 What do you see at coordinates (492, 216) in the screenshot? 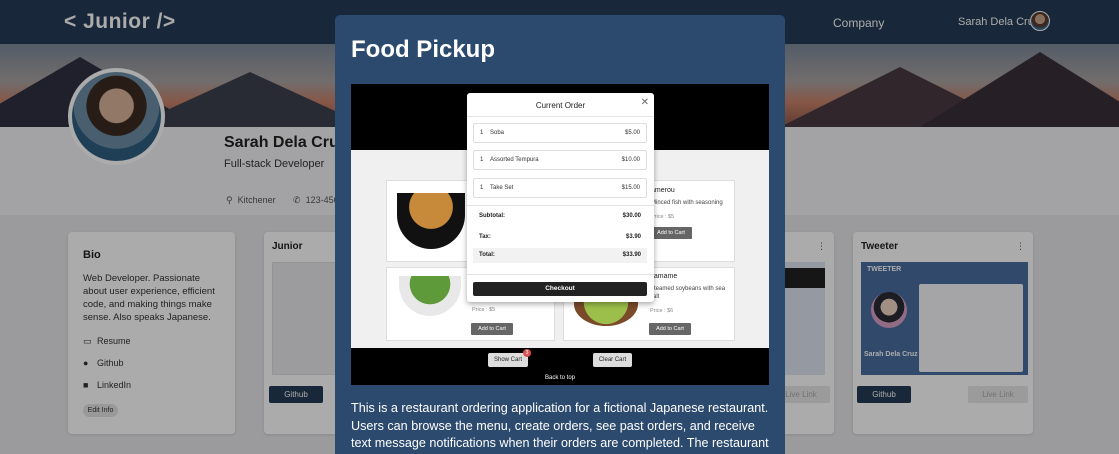
I see `subtotal-label: Subtotal:` at bounding box center [492, 216].